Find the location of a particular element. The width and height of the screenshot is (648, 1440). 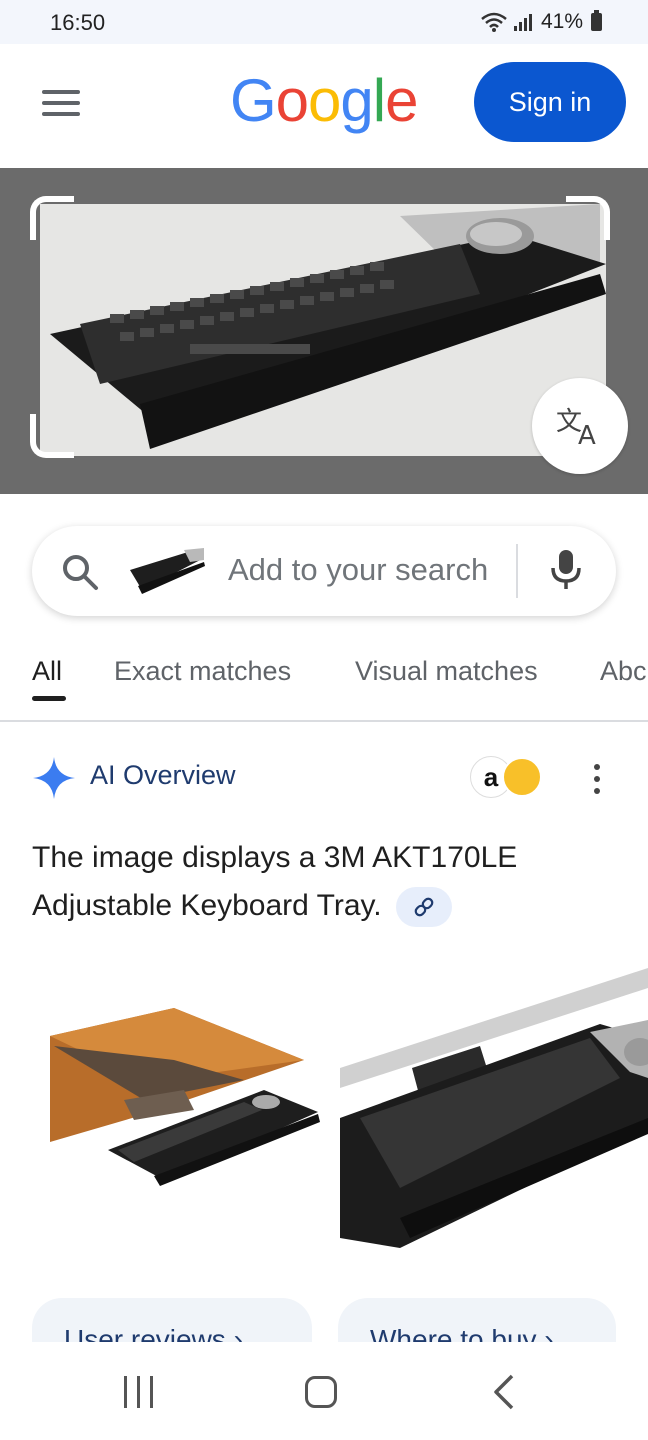

status-icons: 41% is located at coordinates (541, 22).